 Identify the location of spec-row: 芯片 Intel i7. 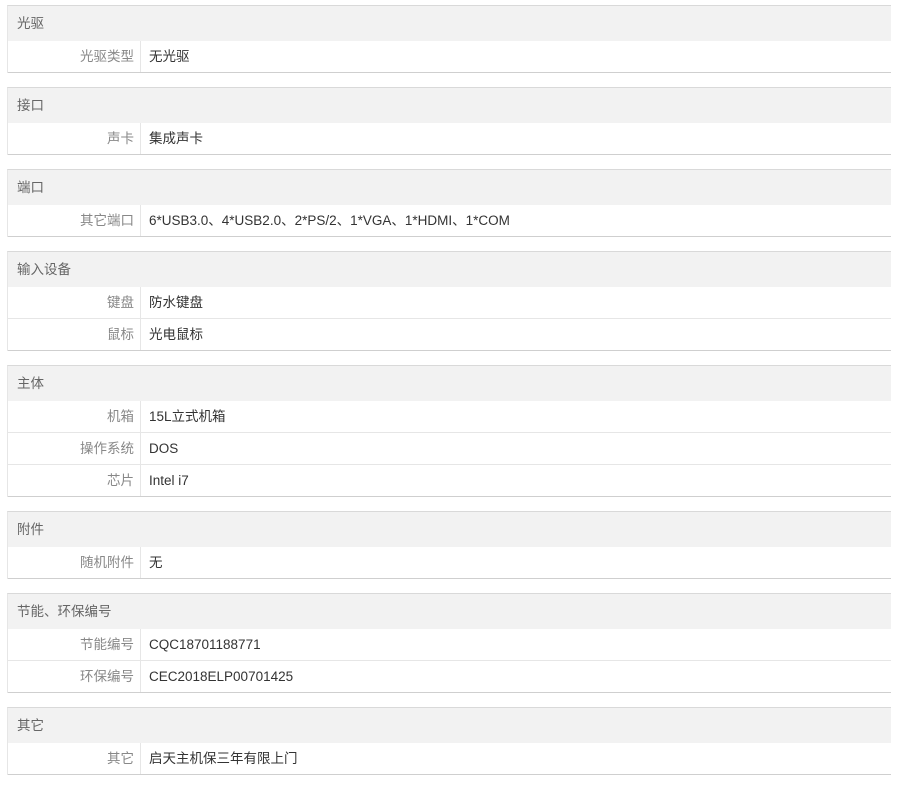
(449, 481).